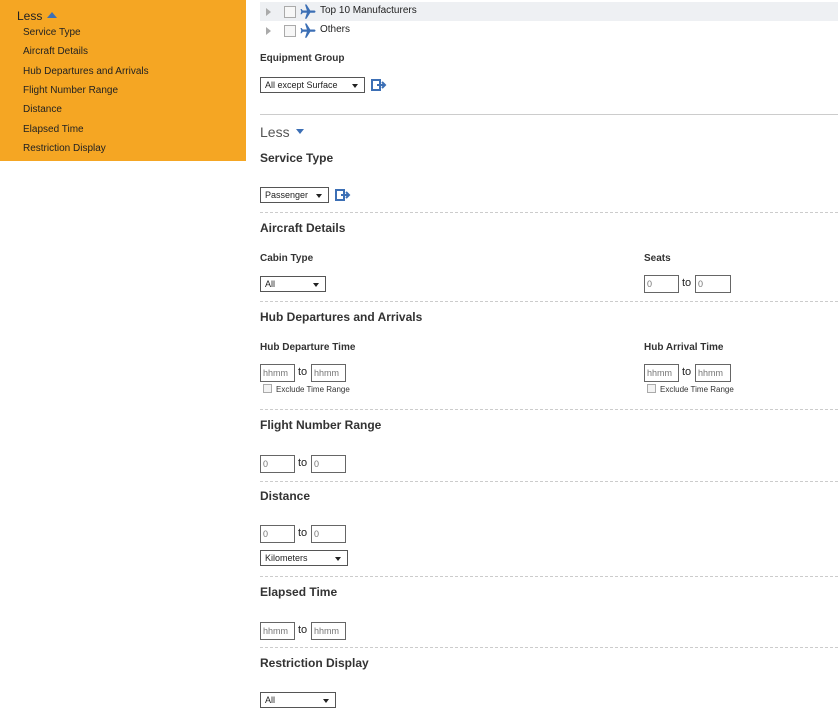 The width and height of the screenshot is (838, 723). I want to click on distance-to-input, so click(328, 534).